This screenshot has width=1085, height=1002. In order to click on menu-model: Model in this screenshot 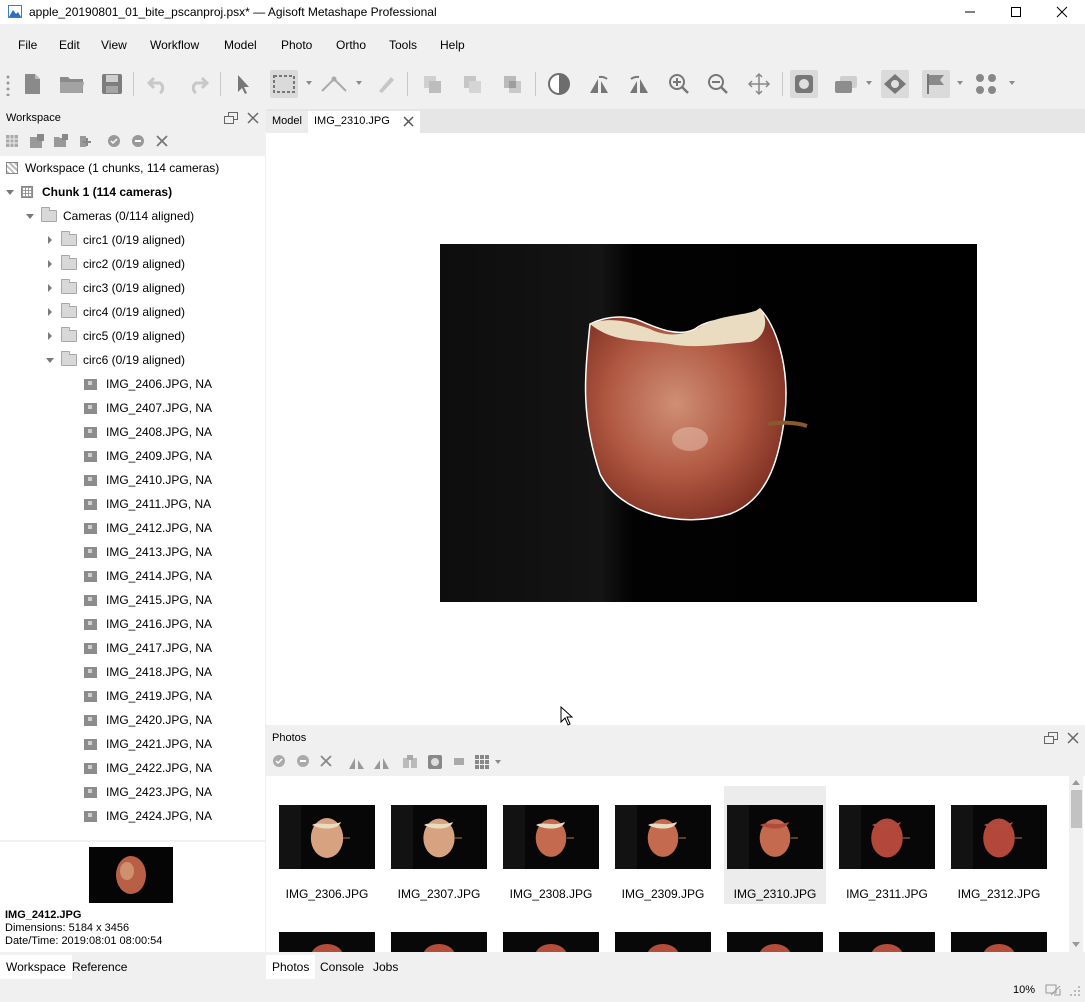, I will do `click(240, 45)`.